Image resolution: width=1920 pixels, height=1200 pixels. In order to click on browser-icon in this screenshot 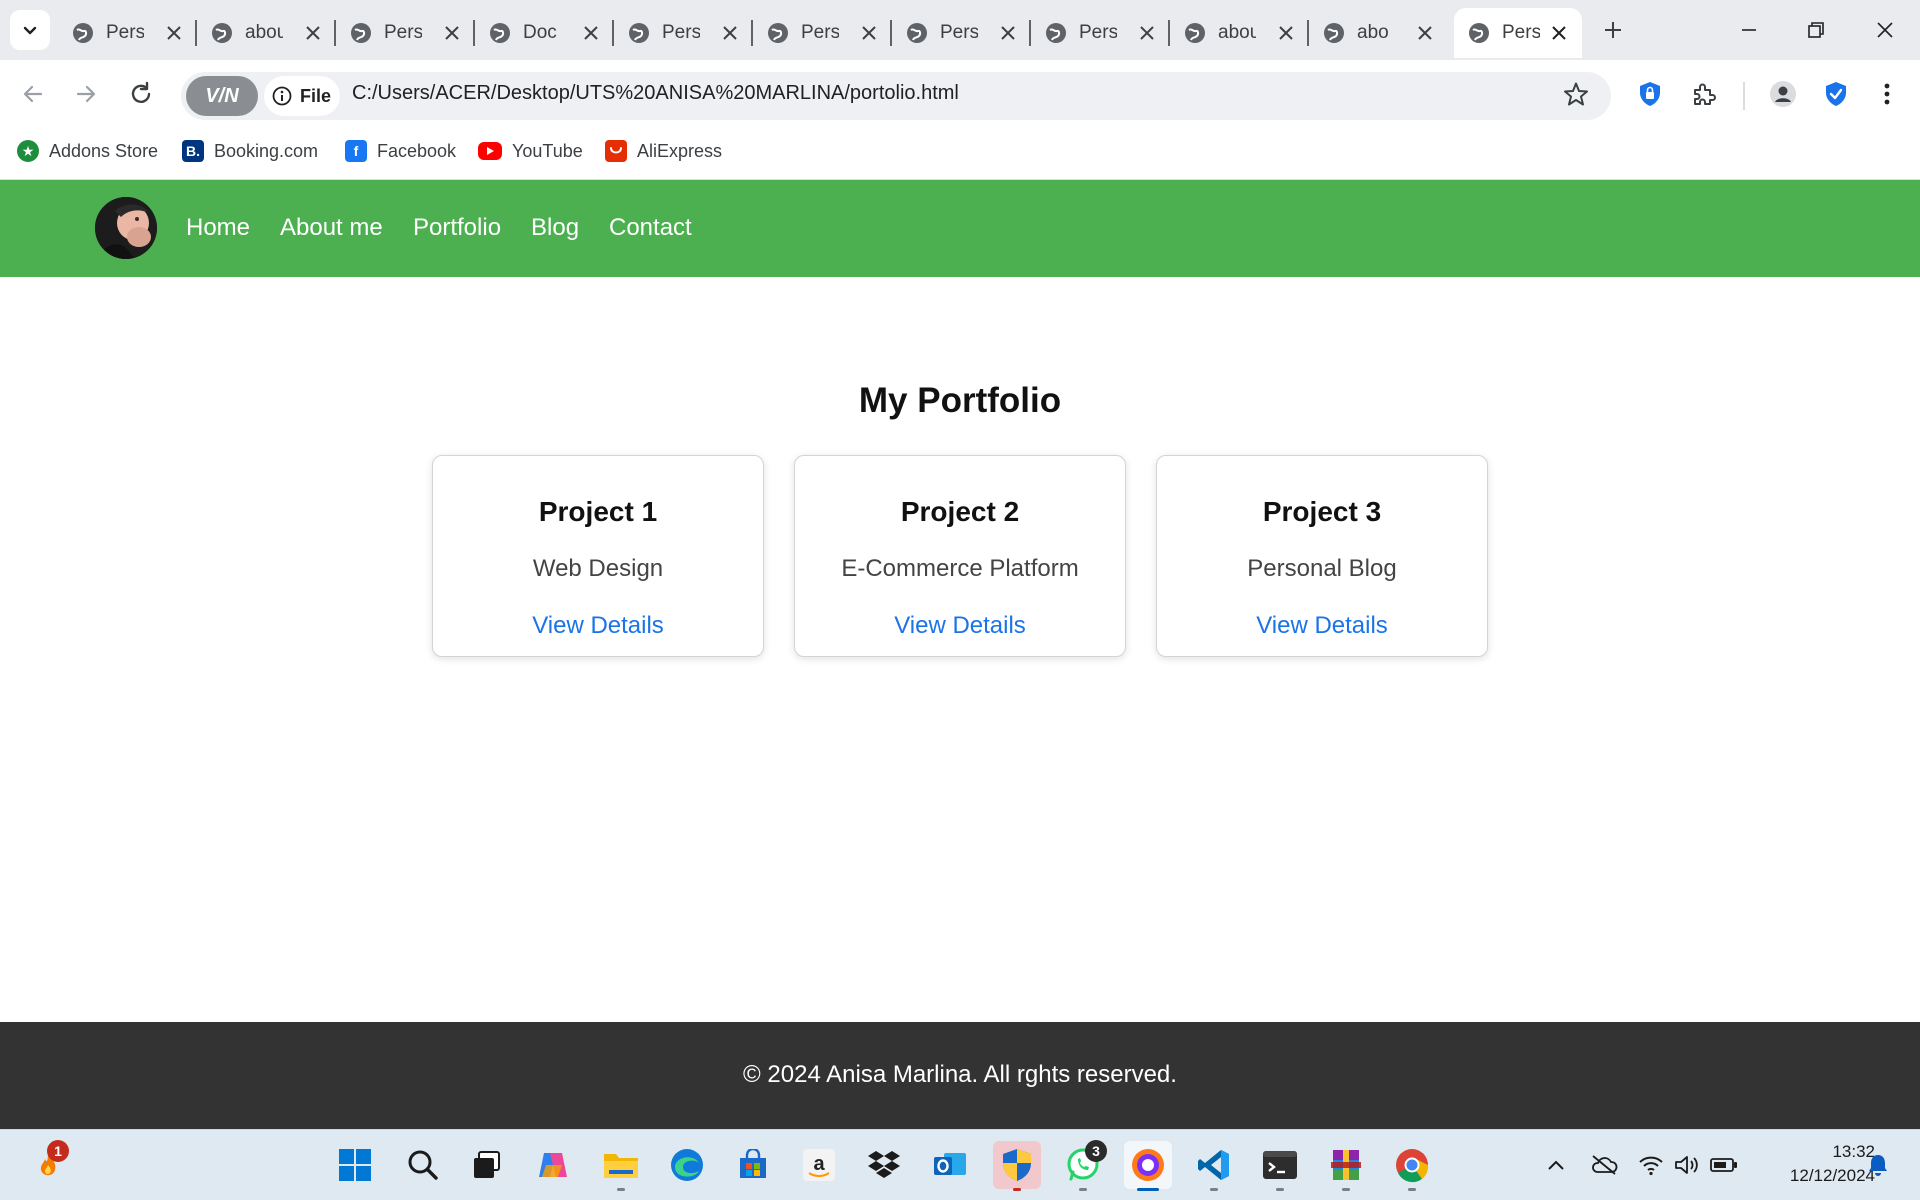, I will do `click(1148, 1165)`.